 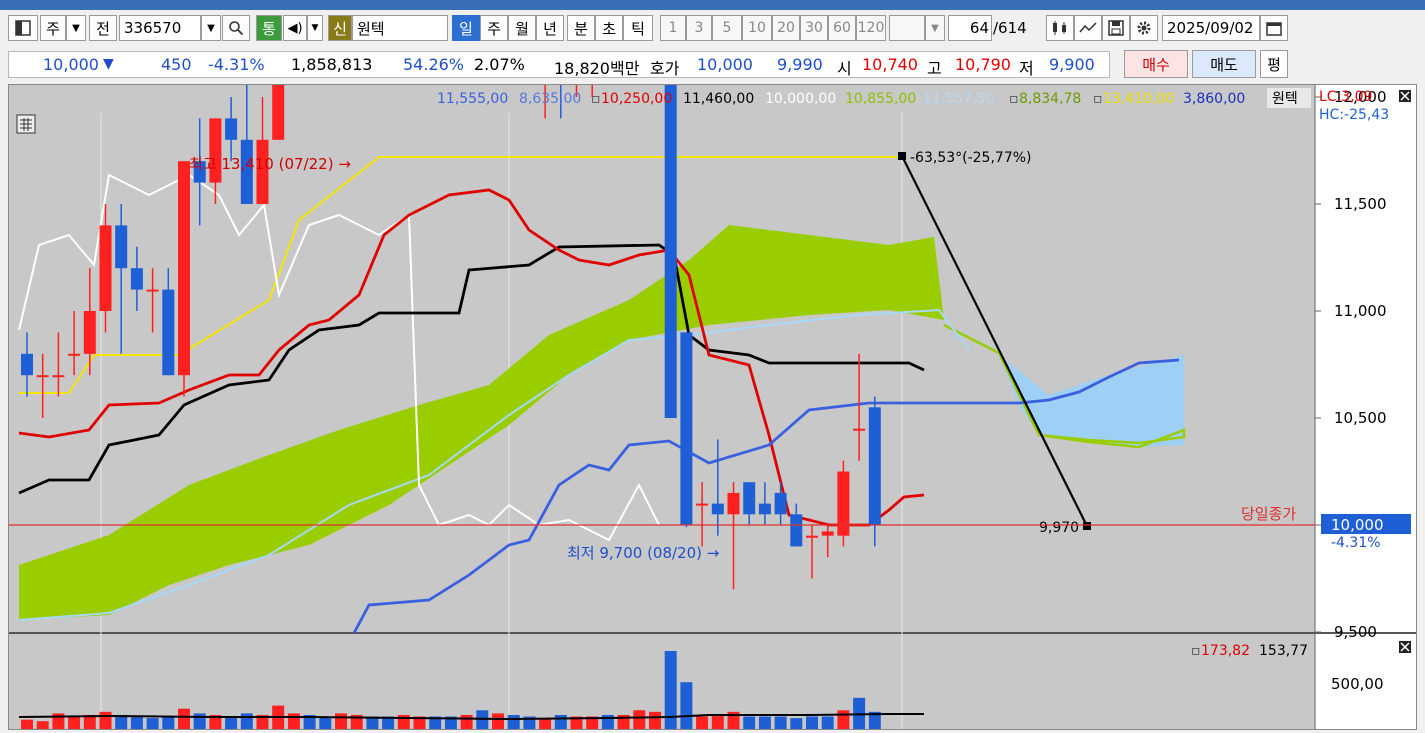 I want to click on type-dropdown-icon: ▼, so click(x=76, y=28).